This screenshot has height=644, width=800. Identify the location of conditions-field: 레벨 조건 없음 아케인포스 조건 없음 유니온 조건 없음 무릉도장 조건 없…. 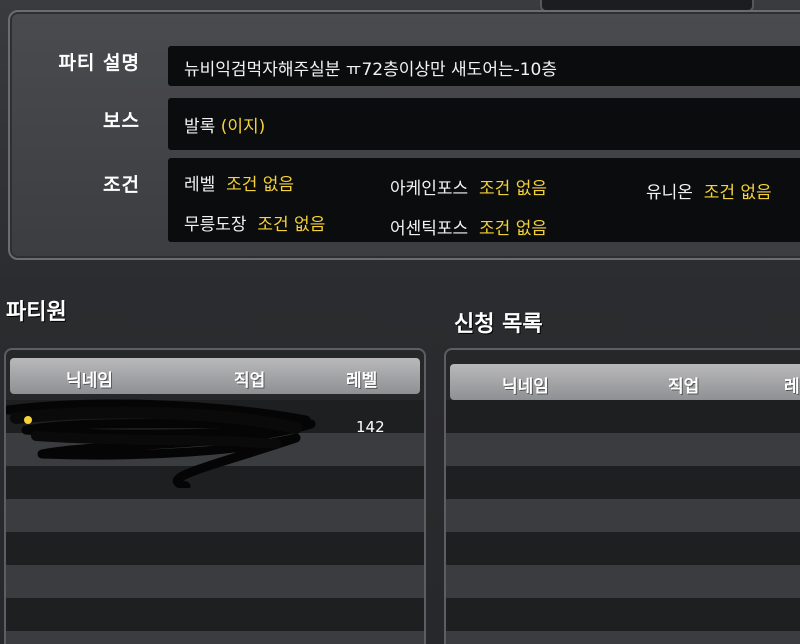
(484, 200).